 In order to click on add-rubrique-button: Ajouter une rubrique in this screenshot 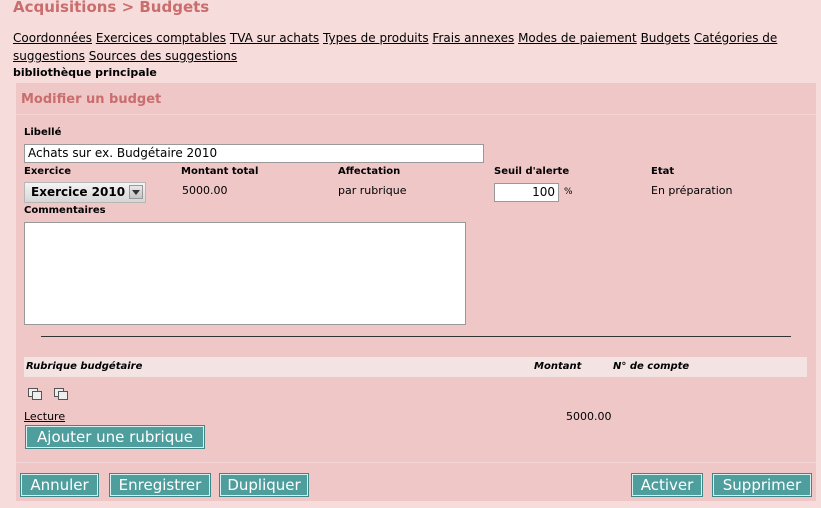, I will do `click(115, 437)`.